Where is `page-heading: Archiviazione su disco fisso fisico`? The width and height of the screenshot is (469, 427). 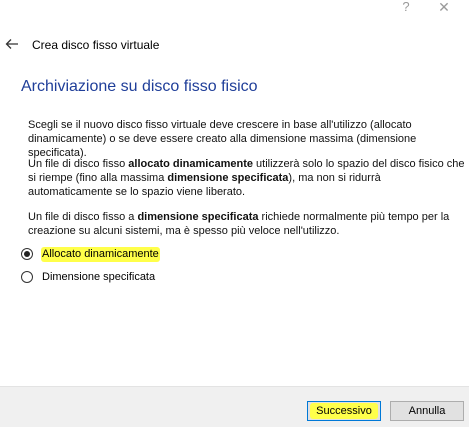
page-heading: Archiviazione su disco fisso fisico is located at coordinates (139, 86).